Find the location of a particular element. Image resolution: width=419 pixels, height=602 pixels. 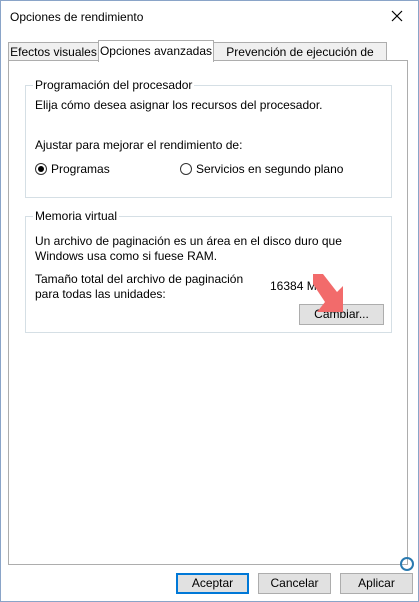

annotation-arrow-icon is located at coordinates (328, 293).